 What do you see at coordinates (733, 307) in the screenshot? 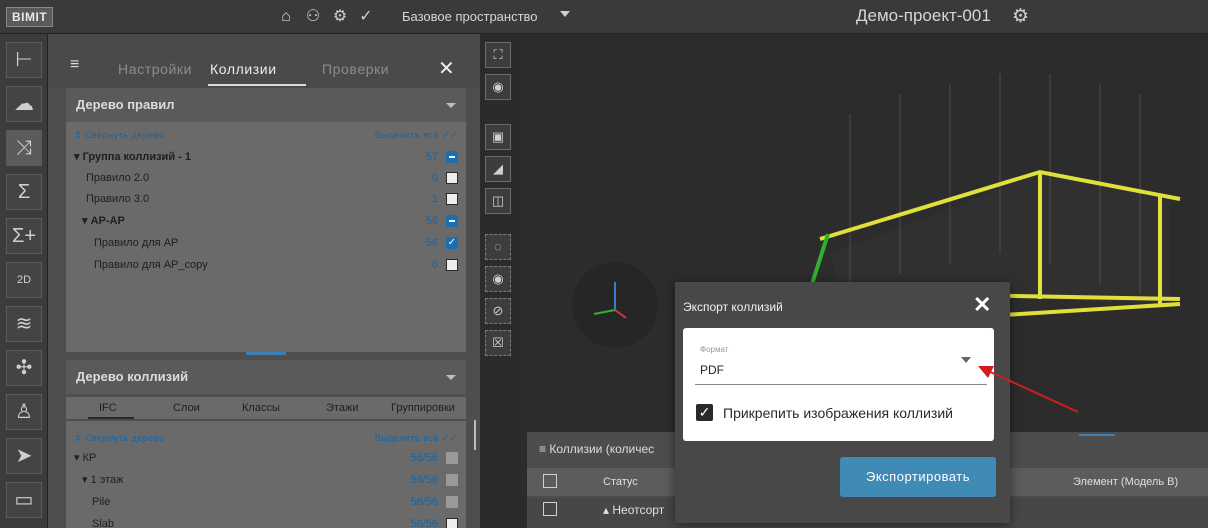
I see `dialog-title: Экспорт коллизий` at bounding box center [733, 307].